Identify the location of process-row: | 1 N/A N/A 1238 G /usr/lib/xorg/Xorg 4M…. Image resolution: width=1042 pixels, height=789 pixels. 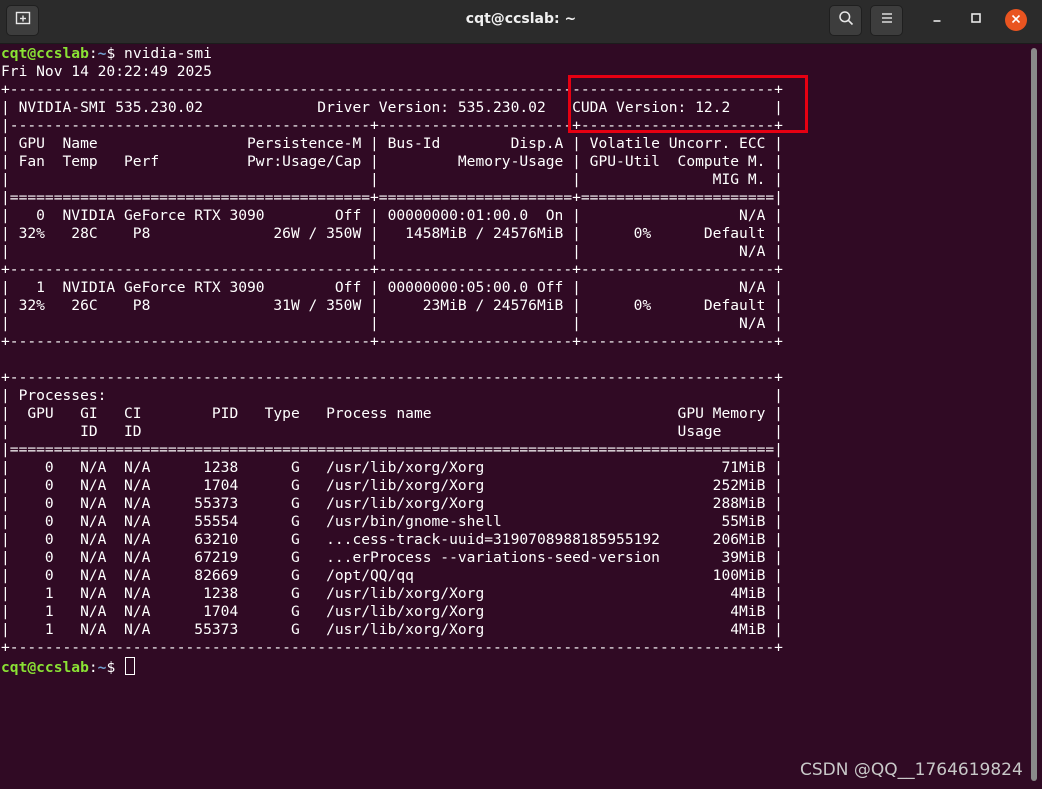
(392, 593).